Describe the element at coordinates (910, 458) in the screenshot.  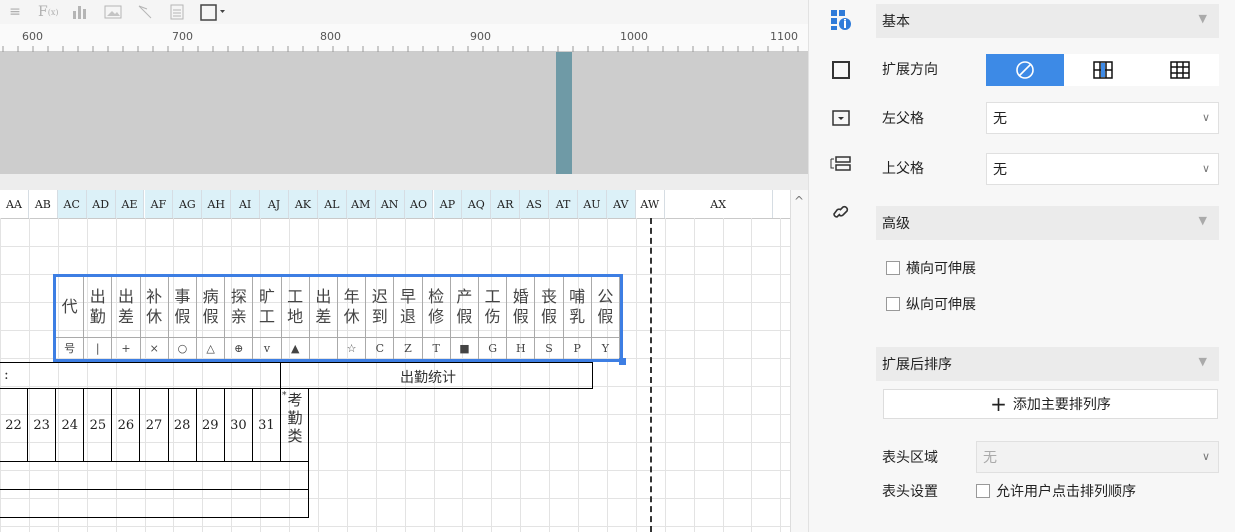
I see `header-area-label: 表头区域` at that location.